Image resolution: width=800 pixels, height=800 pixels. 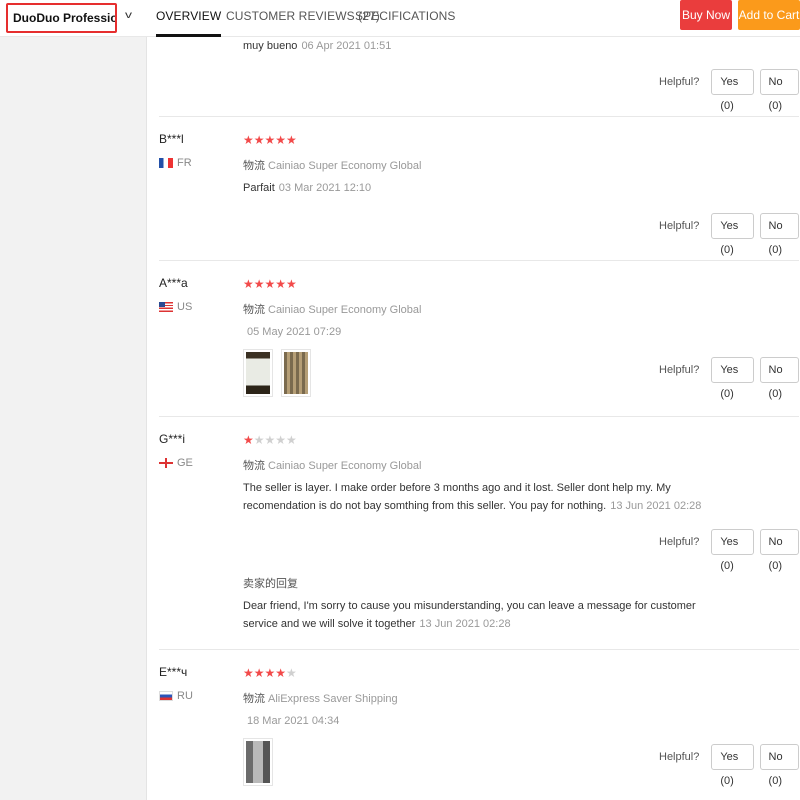 What do you see at coordinates (483, 46) in the screenshot?
I see `review-text: muy bueno 06 Apr 2021 01:51` at bounding box center [483, 46].